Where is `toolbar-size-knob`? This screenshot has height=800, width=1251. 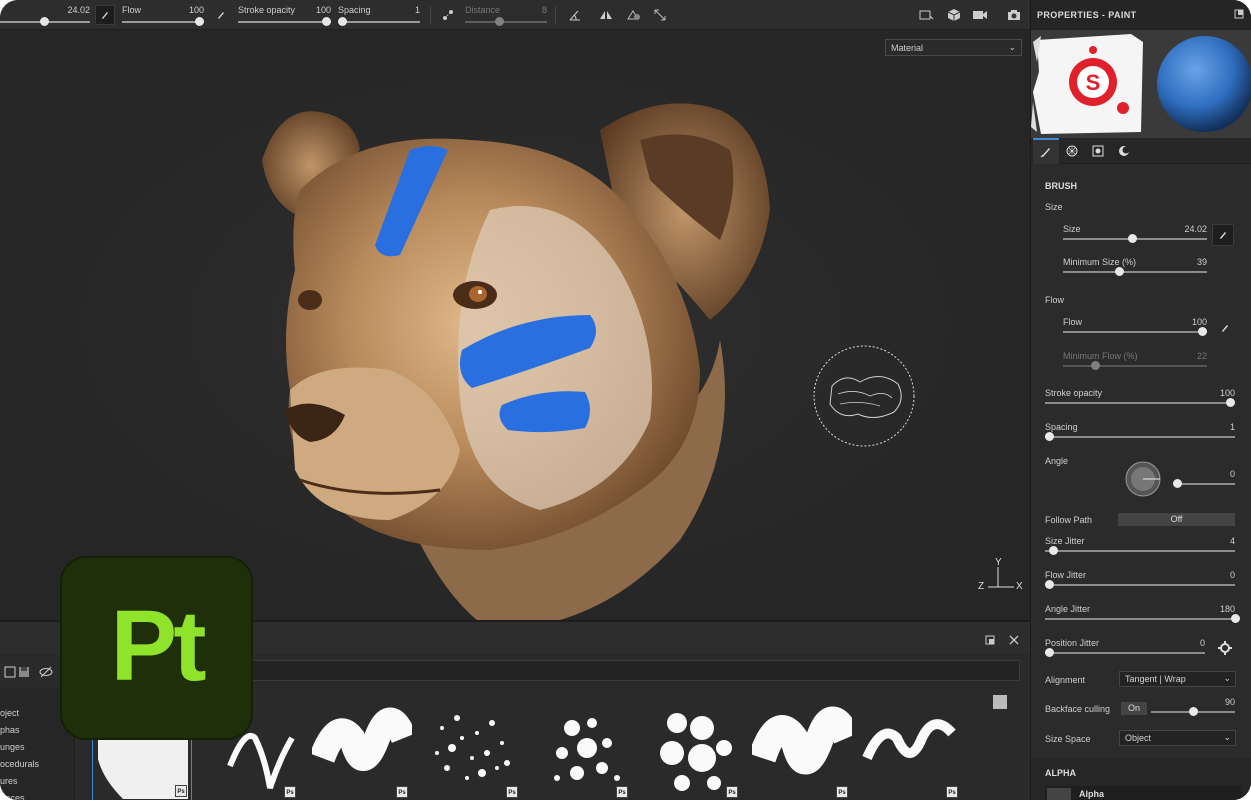
toolbar-size-knob is located at coordinates (44, 21).